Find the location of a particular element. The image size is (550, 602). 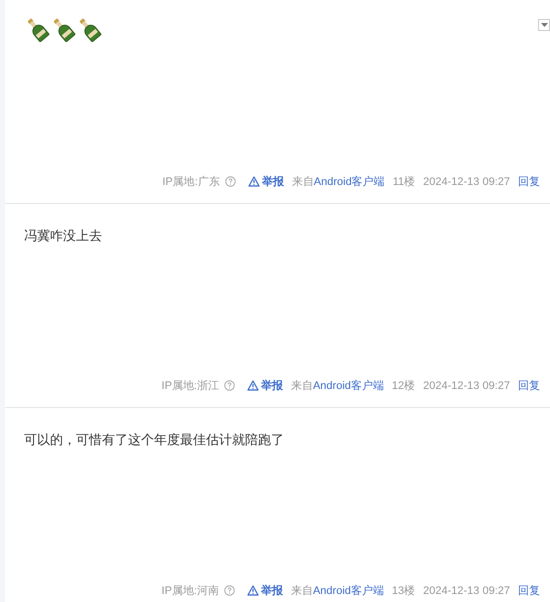

ip-location: IP属地:广东 is located at coordinates (191, 182).